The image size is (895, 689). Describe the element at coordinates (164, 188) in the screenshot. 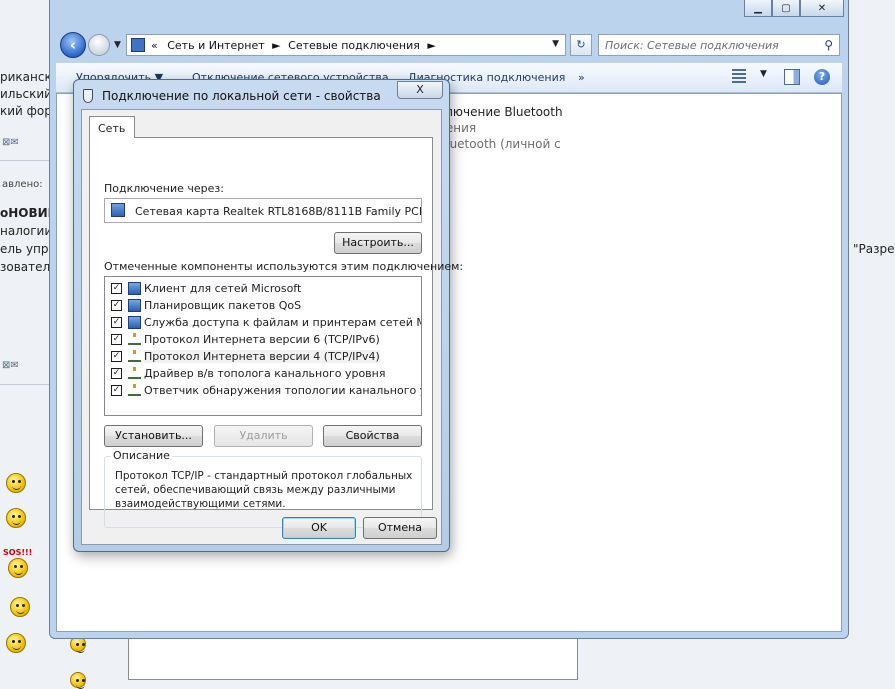

I see `connect-using-label: Подключение через:` at that location.